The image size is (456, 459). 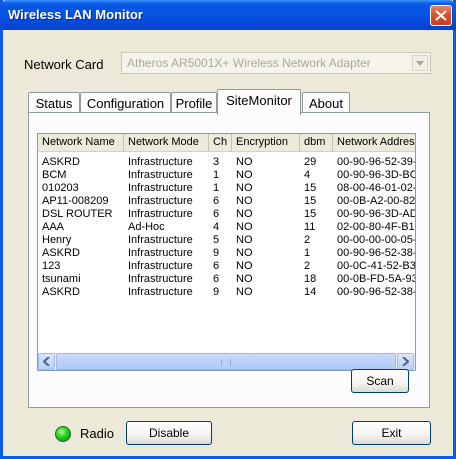 I want to click on table-cell: Henry, so click(x=57, y=240).